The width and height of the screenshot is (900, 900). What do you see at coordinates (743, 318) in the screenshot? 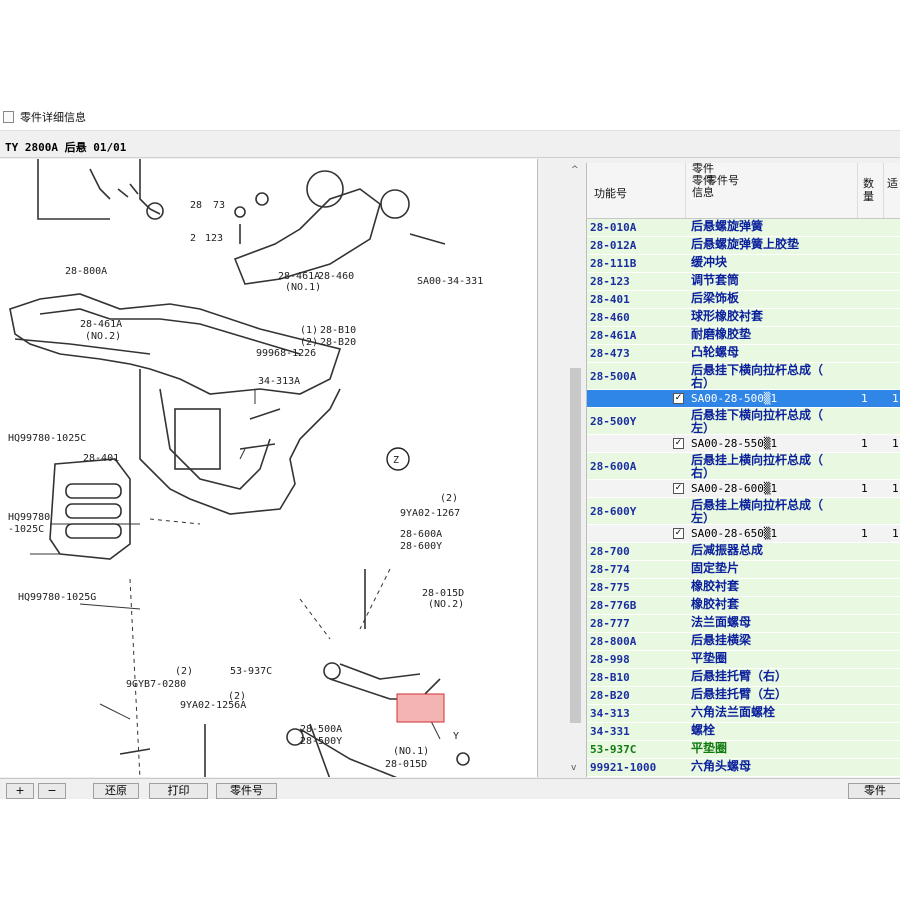
I see `part-row: 28-460 球形橡胶衬套` at bounding box center [743, 318].